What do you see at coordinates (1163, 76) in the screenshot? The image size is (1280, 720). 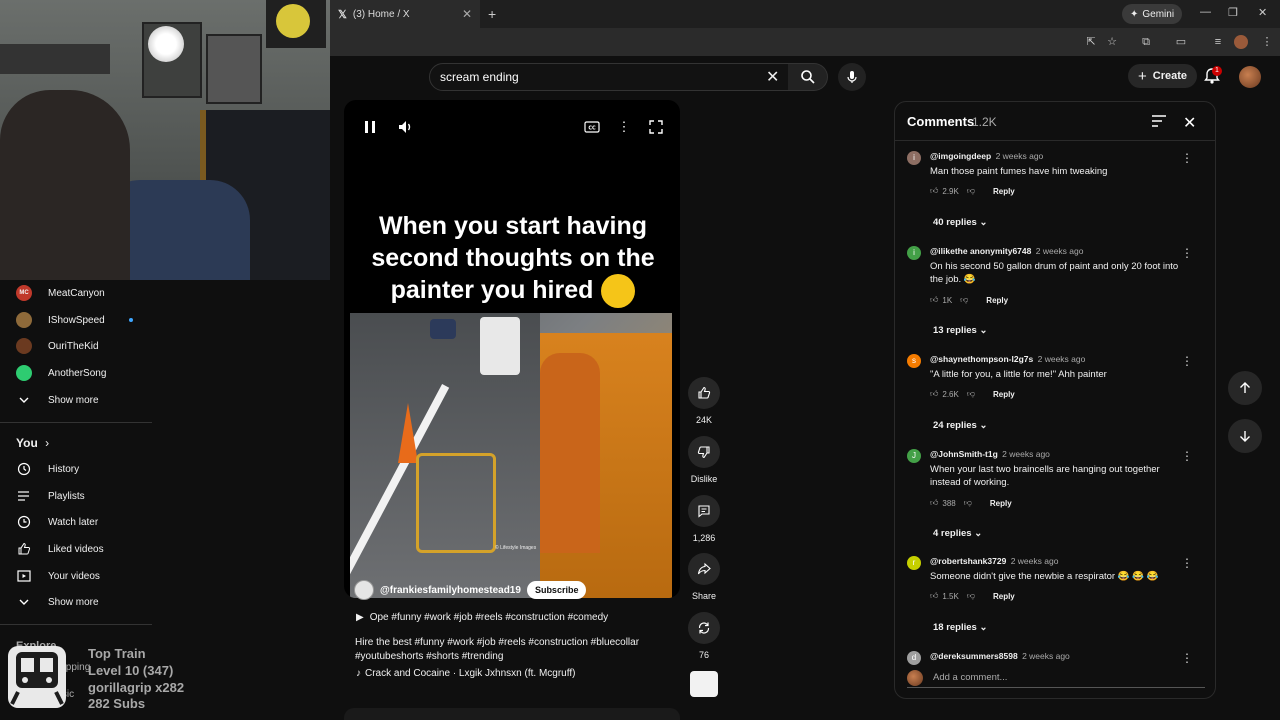 I see `create-button: + Create` at bounding box center [1163, 76].